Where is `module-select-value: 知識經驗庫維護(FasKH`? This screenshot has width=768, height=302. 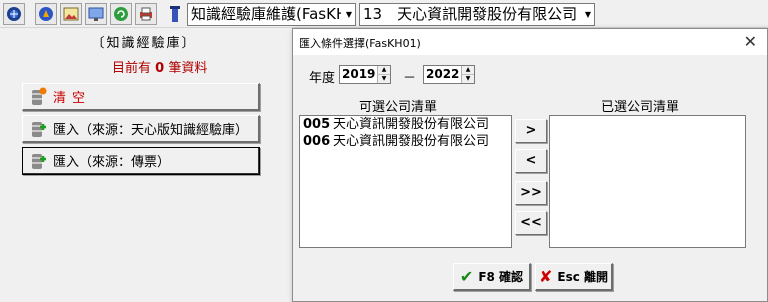 module-select-value: 知識經驗庫維護(FasKH is located at coordinates (266, 14).